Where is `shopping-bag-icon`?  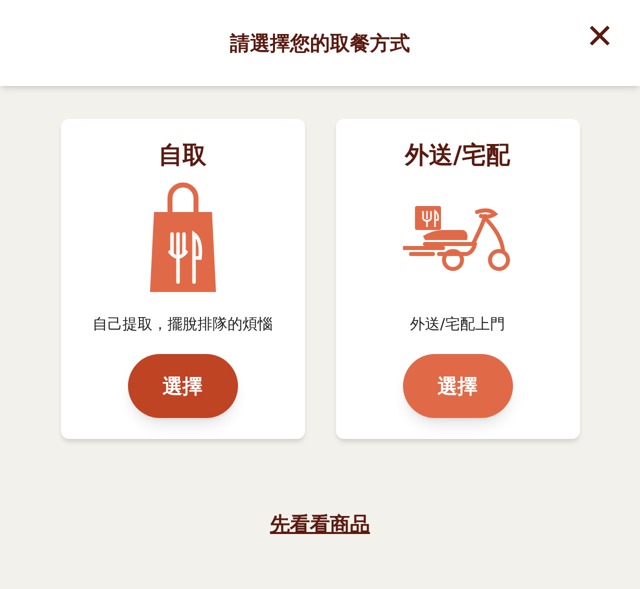
shopping-bag-icon is located at coordinates (183, 238).